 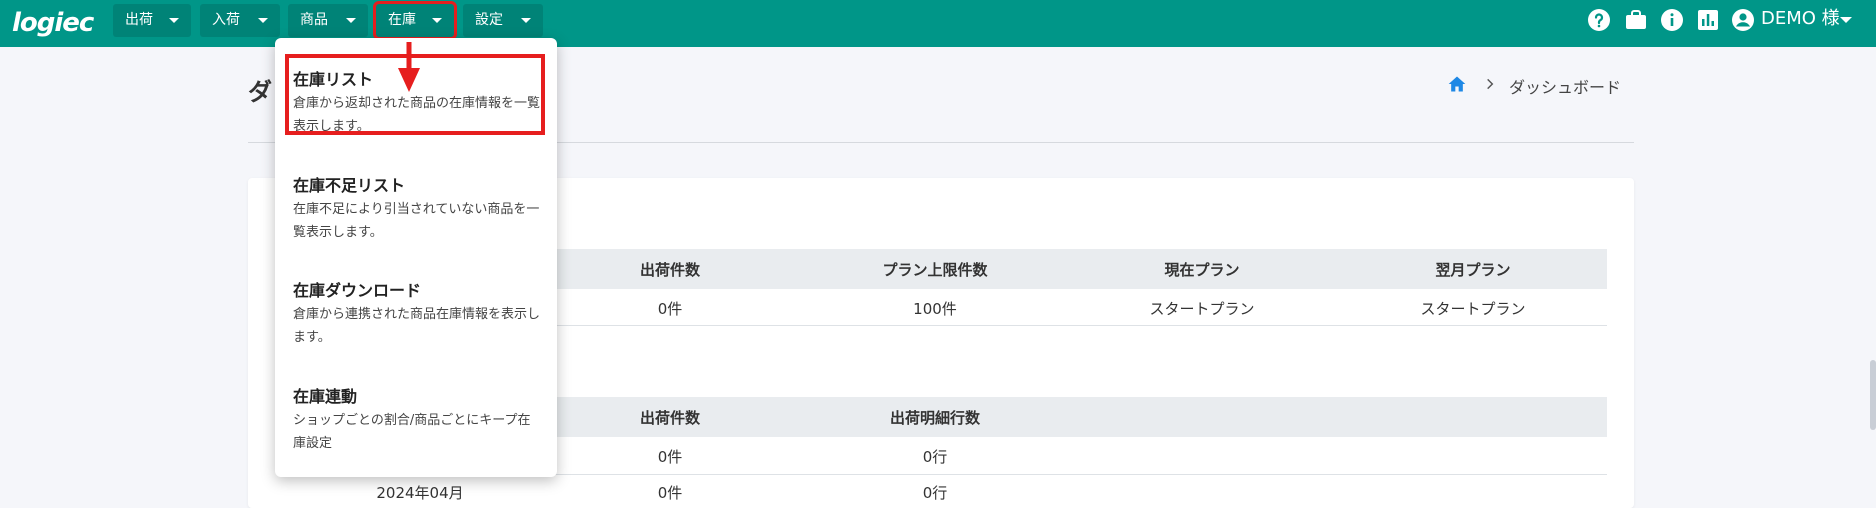 I want to click on nav-settings-menu: 設定, so click(x=503, y=20).